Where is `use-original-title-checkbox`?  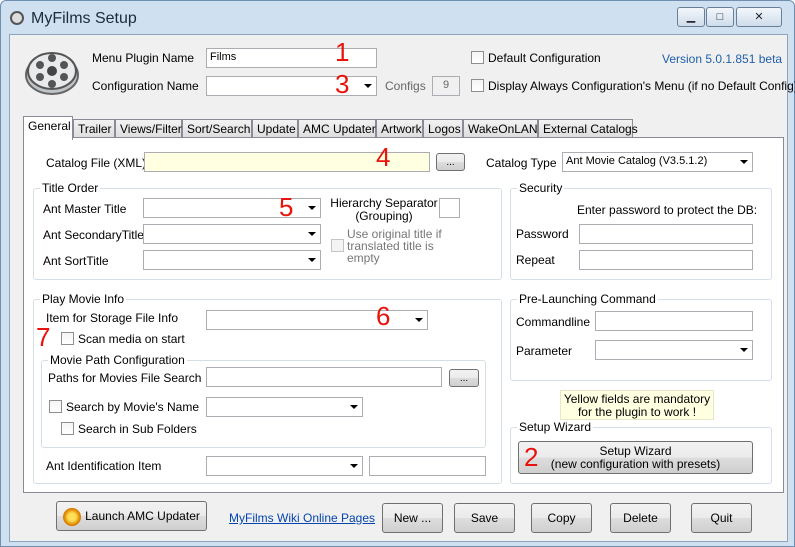
use-original-title-checkbox is located at coordinates (337, 245).